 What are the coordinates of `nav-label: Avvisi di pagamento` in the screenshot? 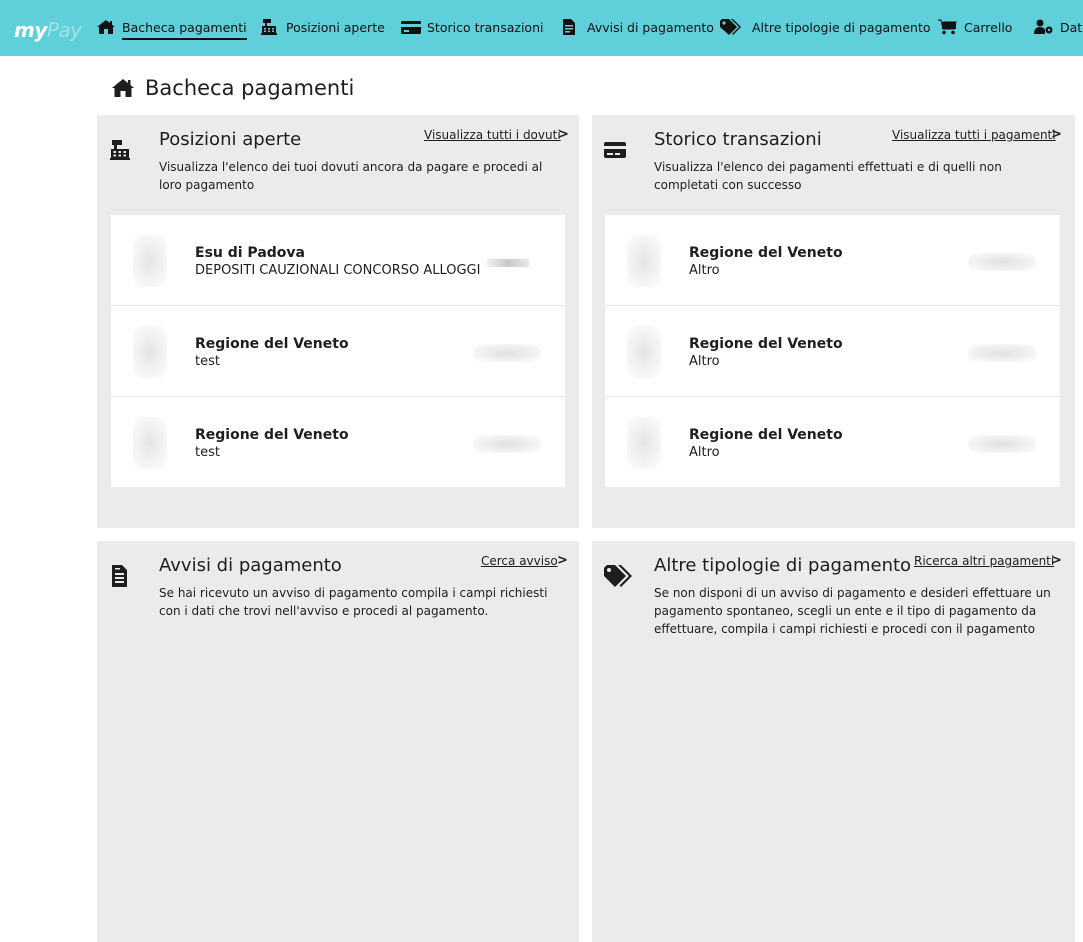 It's located at (650, 27).